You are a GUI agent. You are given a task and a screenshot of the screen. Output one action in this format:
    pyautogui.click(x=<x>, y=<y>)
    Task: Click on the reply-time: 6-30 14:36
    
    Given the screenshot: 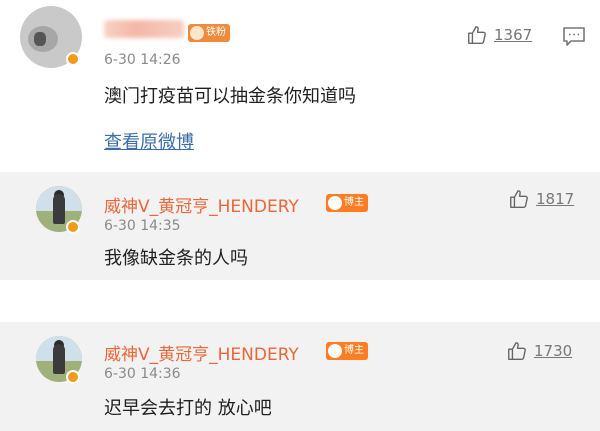 What is the action you would take?
    pyautogui.click(x=142, y=374)
    